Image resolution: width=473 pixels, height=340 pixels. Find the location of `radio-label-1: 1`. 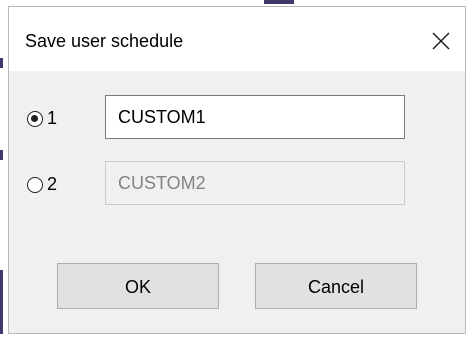

radio-label-1: 1 is located at coordinates (52, 118).